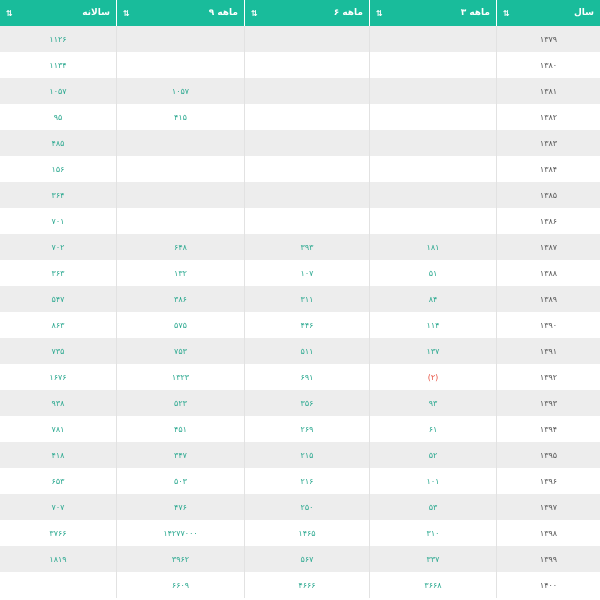 The height and width of the screenshot is (600, 600). What do you see at coordinates (307, 403) in the screenshot?
I see `cell-6-month: ۳۵۶` at bounding box center [307, 403].